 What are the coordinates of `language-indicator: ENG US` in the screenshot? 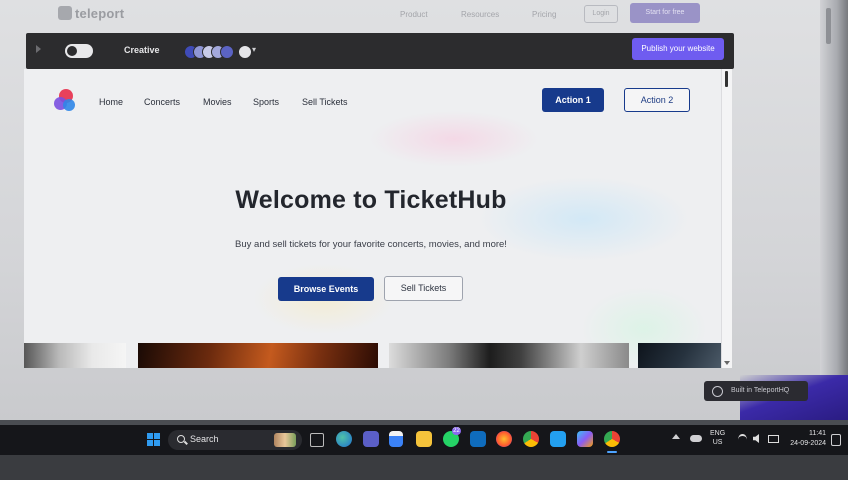 It's located at (717, 438).